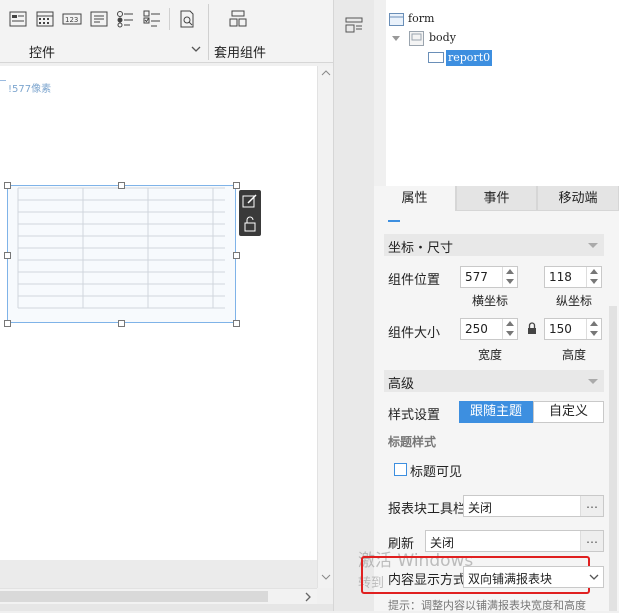  What do you see at coordinates (436, 472) in the screenshot?
I see `title-visible-label: 标题可见` at bounding box center [436, 472].